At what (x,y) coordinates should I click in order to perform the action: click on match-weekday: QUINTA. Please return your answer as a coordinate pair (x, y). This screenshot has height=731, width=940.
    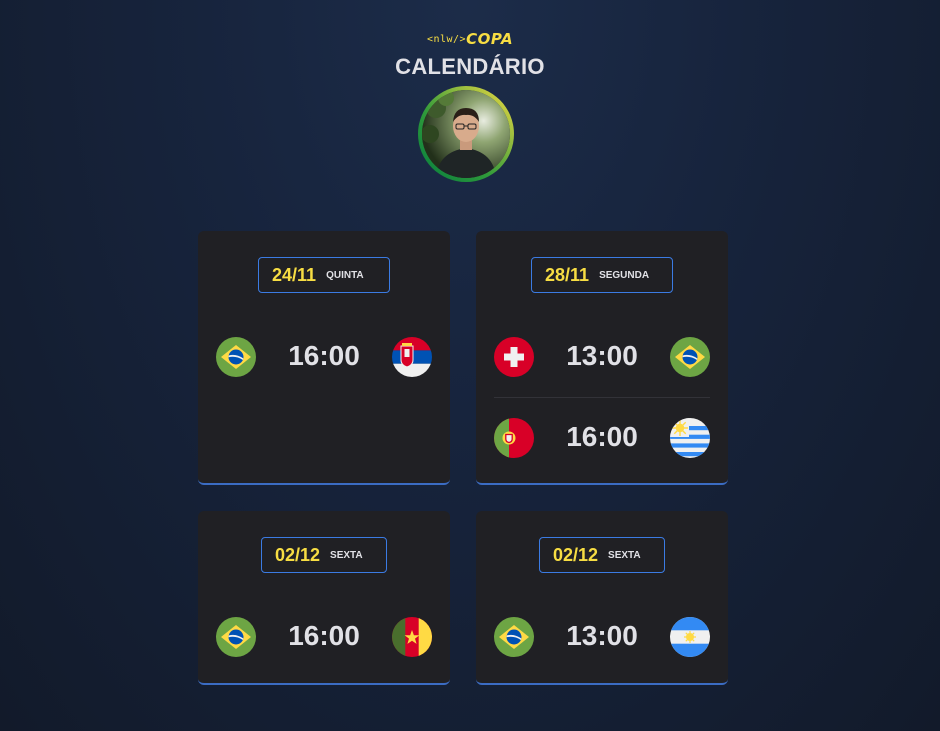
    Looking at the image, I should click on (345, 275).